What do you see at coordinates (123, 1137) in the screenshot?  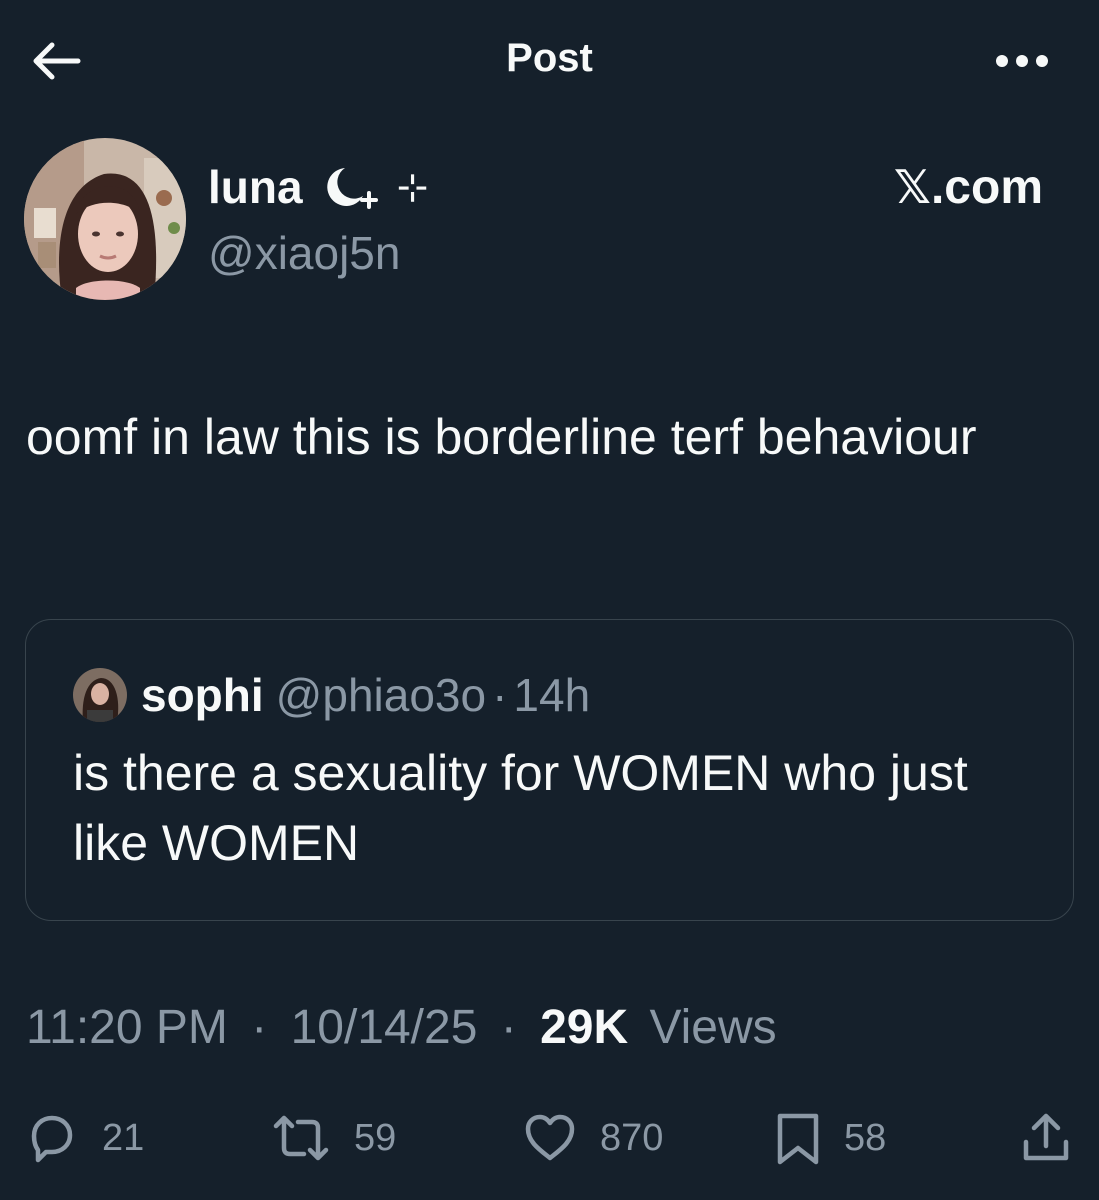 I see `reply-count: 21` at bounding box center [123, 1137].